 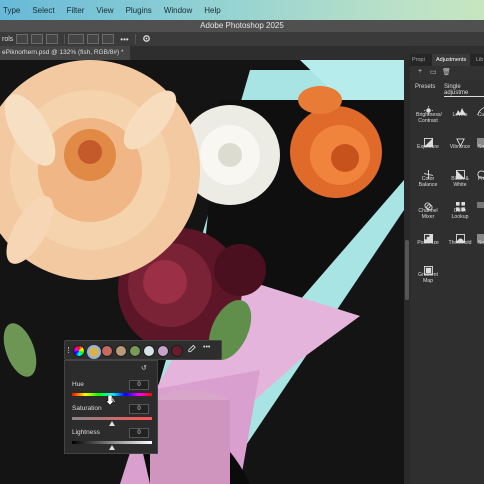 I want to click on adjustment-label: Threshold, so click(x=460, y=243).